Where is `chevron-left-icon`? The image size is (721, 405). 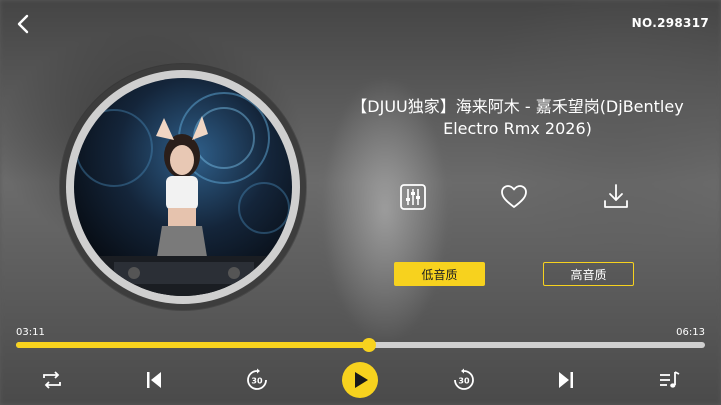 chevron-left-icon is located at coordinates (23, 24).